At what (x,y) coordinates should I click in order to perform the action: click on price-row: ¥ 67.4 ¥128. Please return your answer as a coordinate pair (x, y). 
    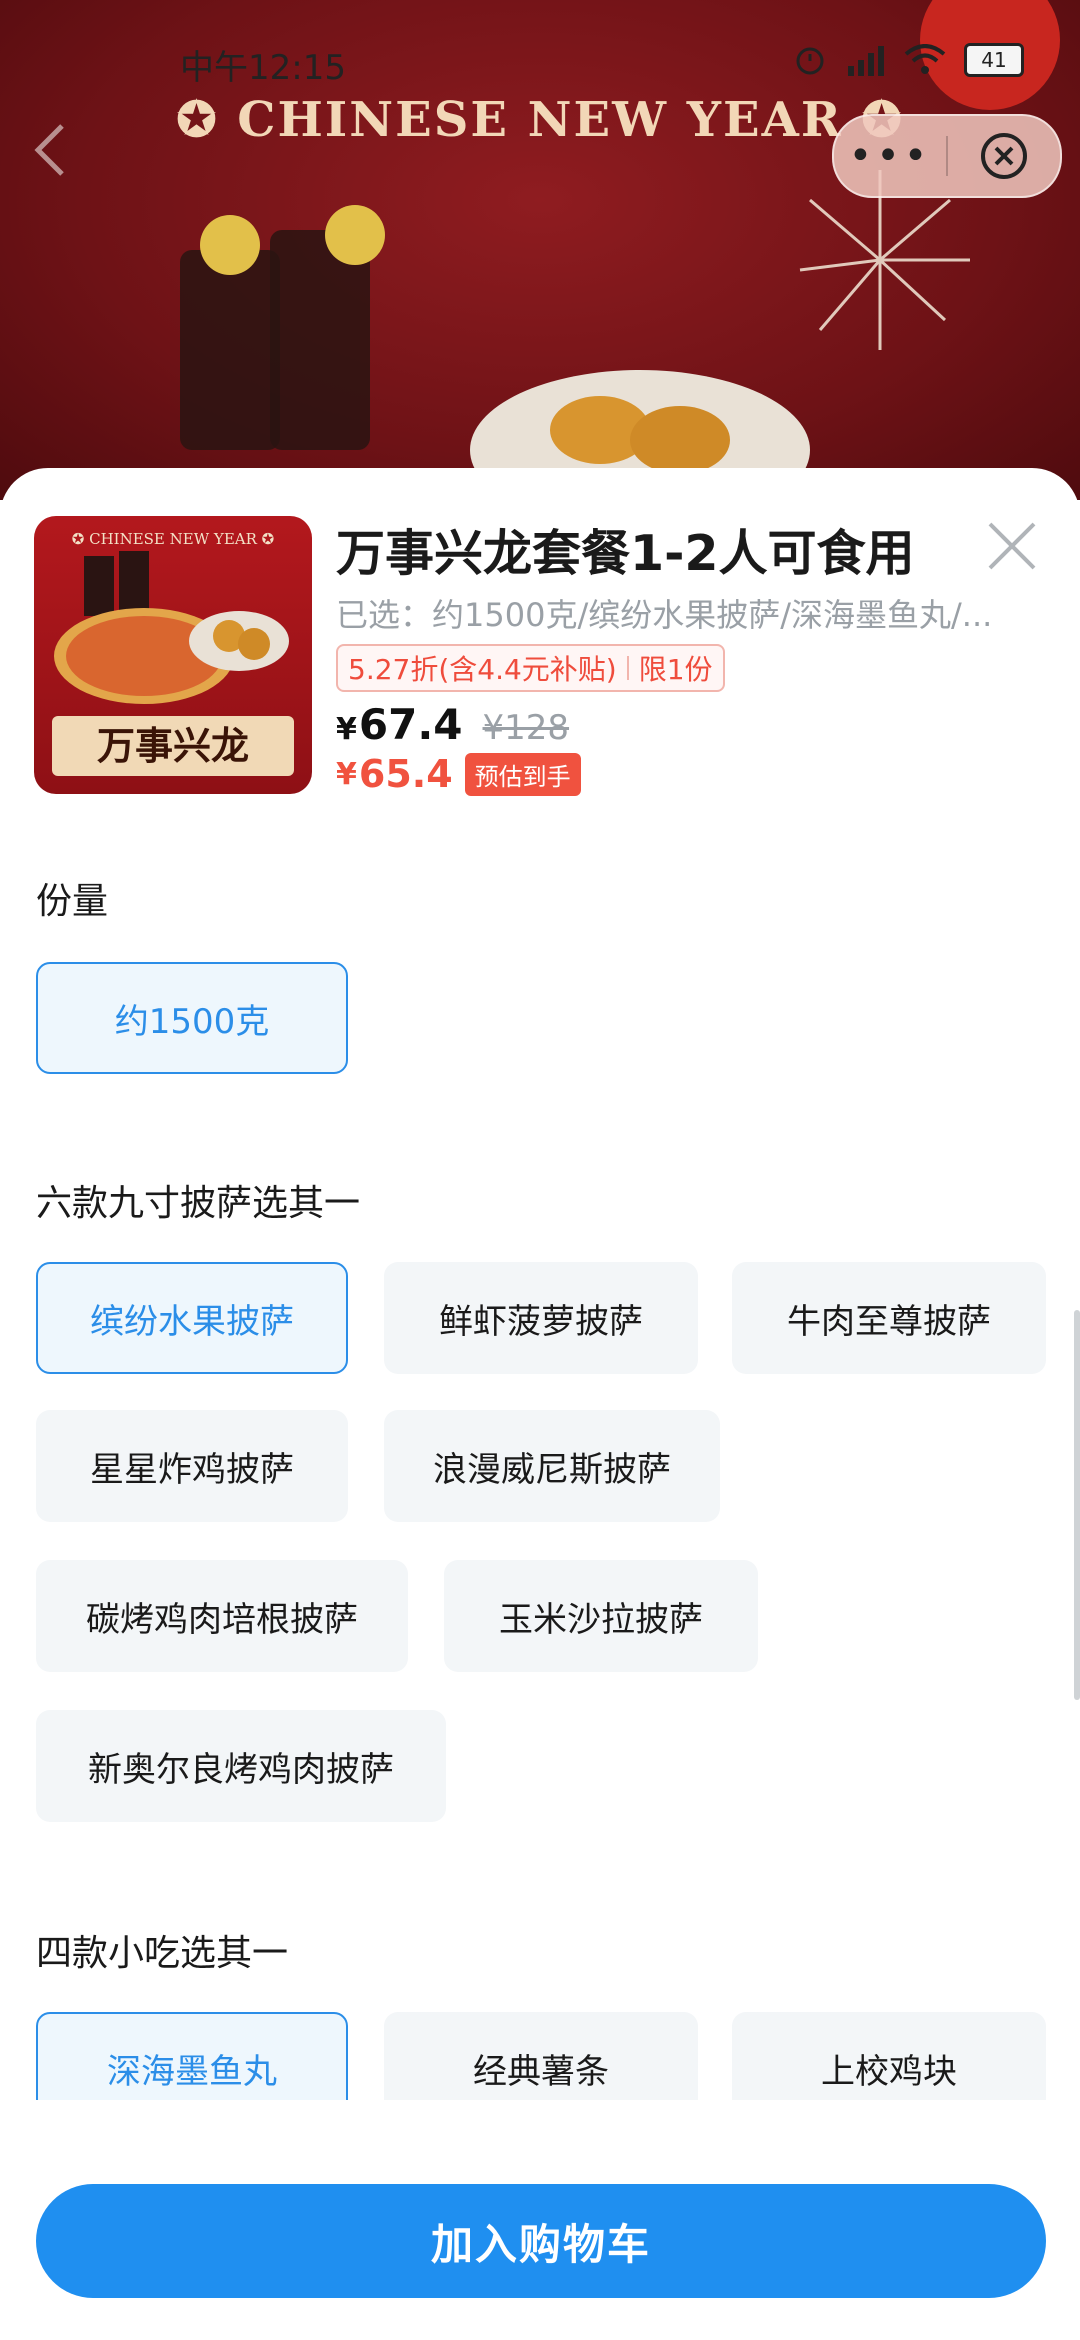
    Looking at the image, I should click on (452, 724).